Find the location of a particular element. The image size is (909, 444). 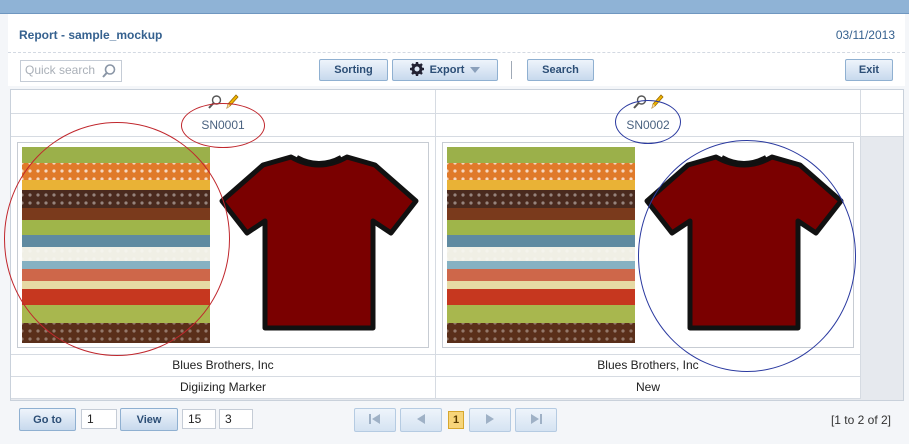

current-page: 1 is located at coordinates (456, 420).